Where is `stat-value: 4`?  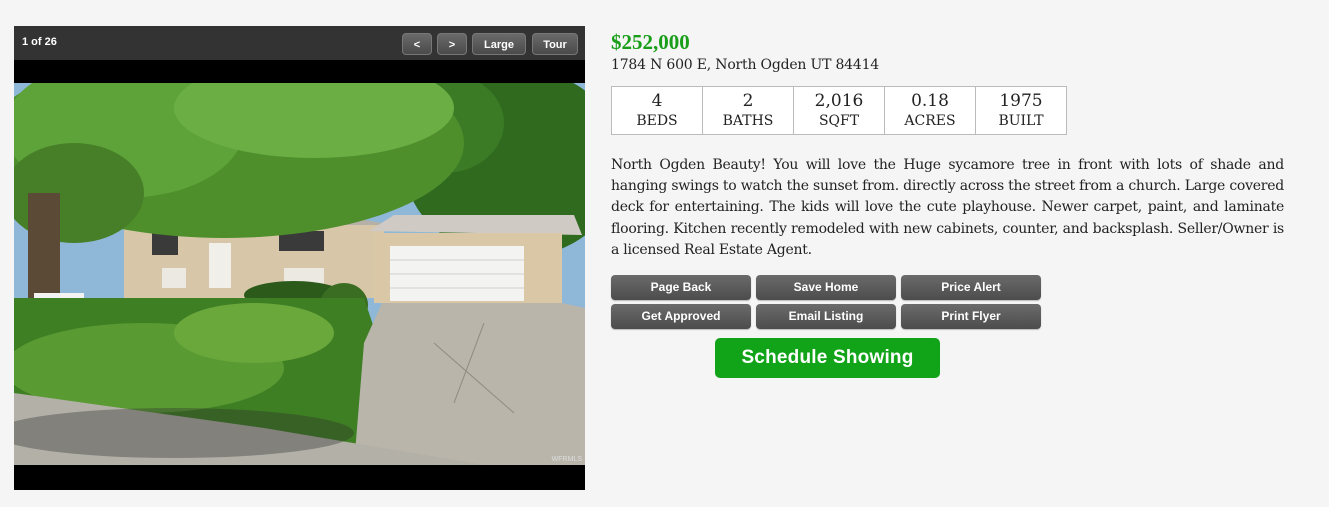 stat-value: 4 is located at coordinates (657, 101).